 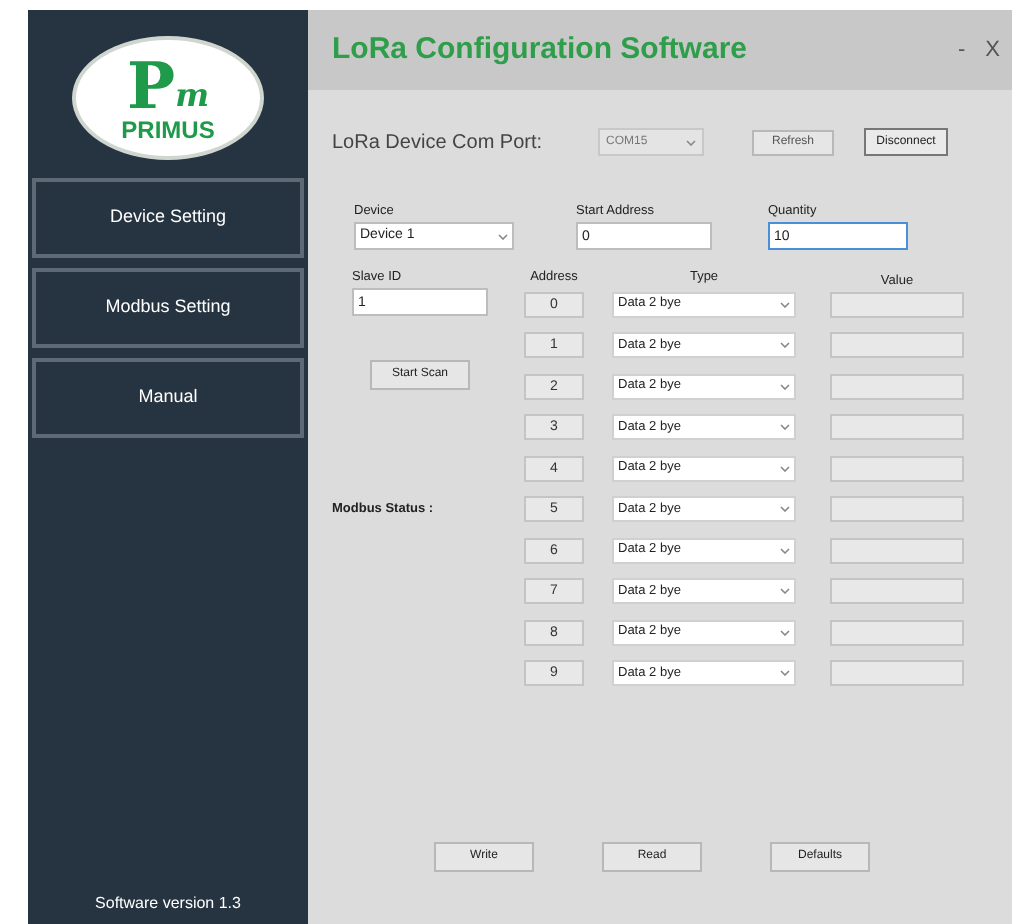 What do you see at coordinates (961, 50) in the screenshot?
I see `minimize-button: -` at bounding box center [961, 50].